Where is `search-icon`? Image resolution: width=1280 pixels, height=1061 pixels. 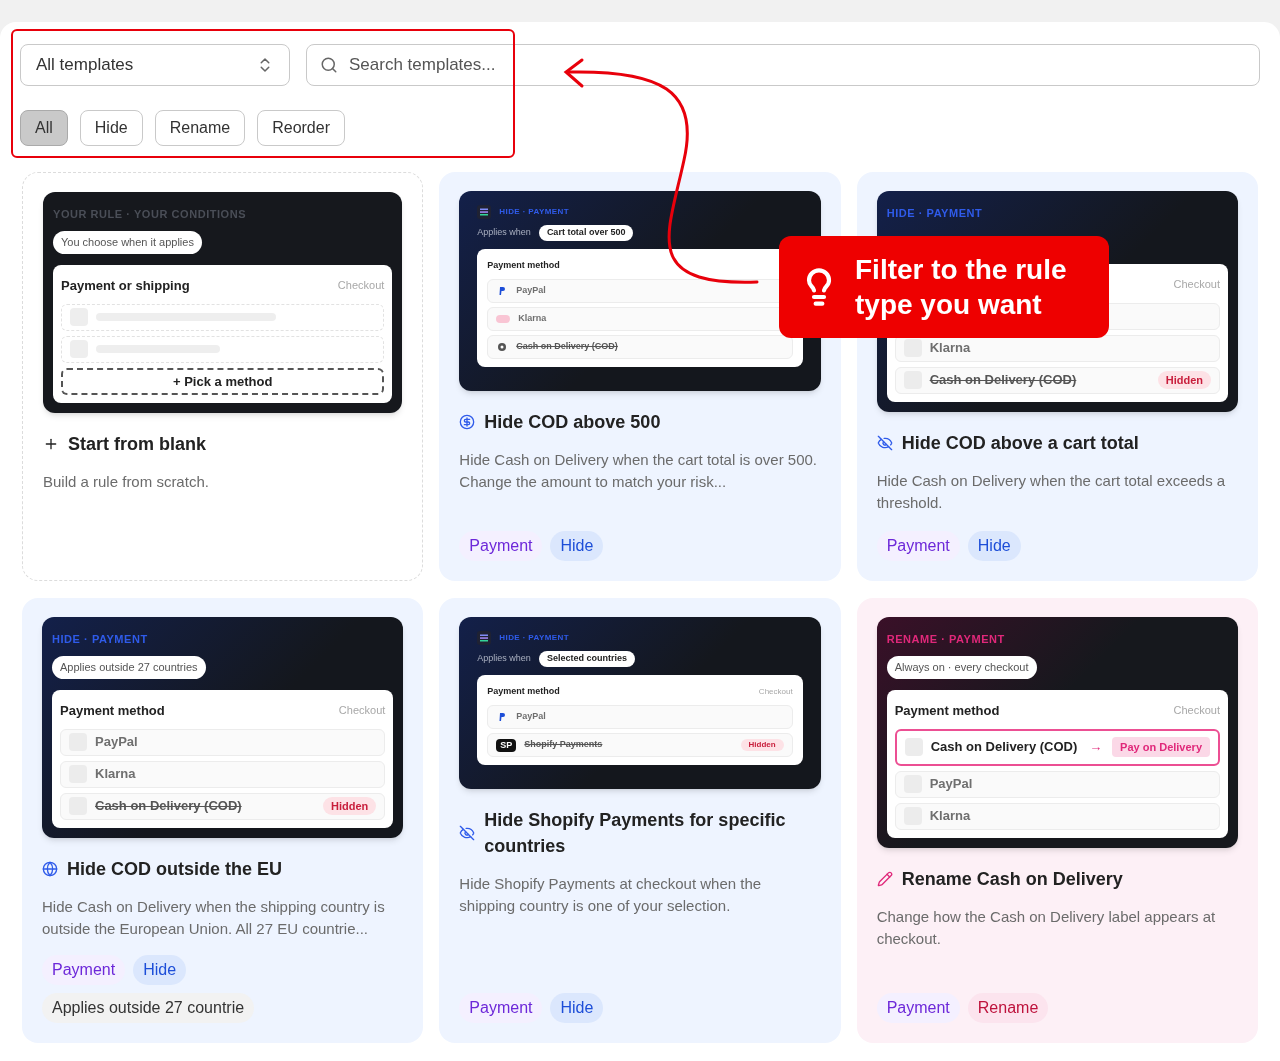
search-icon is located at coordinates (329, 65).